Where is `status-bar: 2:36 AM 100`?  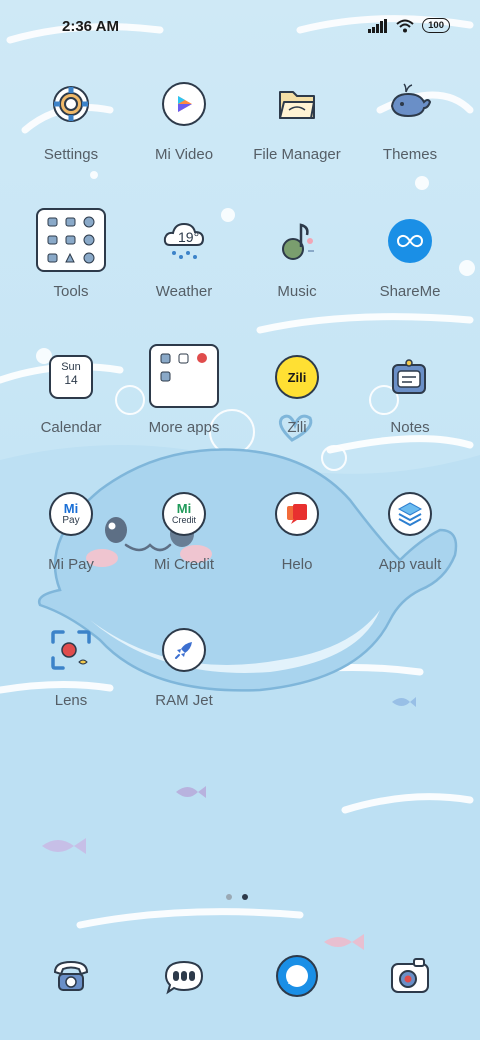 status-bar: 2:36 AM 100 is located at coordinates (240, 28).